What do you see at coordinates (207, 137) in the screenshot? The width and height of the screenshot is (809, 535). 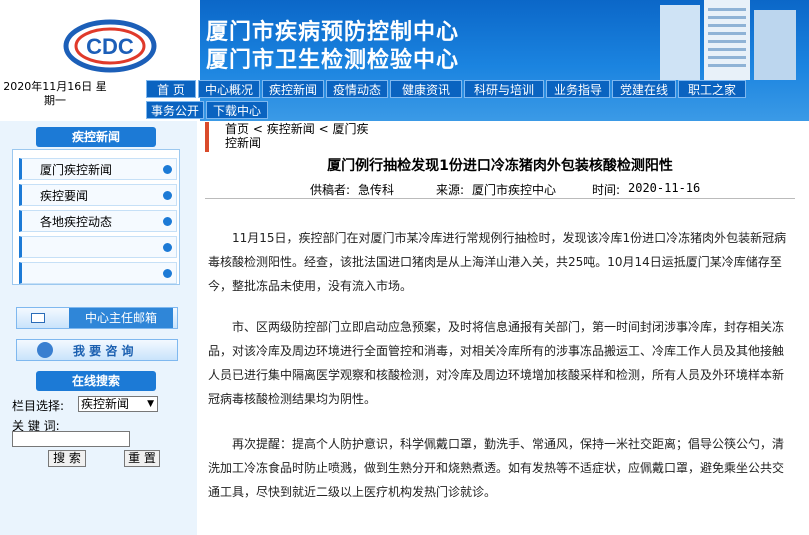 I see `breadcrumb-marker` at bounding box center [207, 137].